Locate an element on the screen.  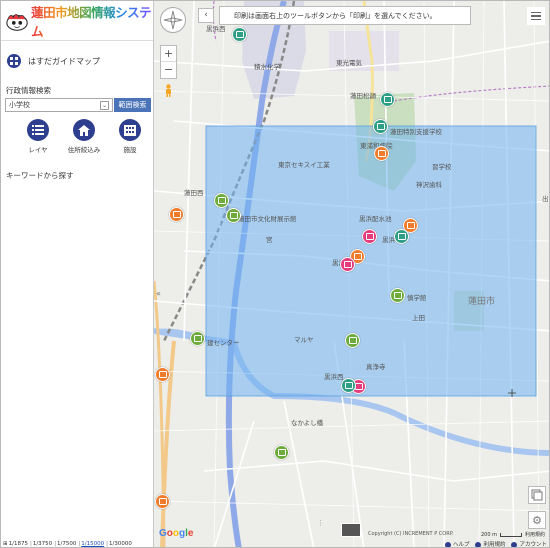
layer-button: レイヤ is located at coordinates (38, 136).